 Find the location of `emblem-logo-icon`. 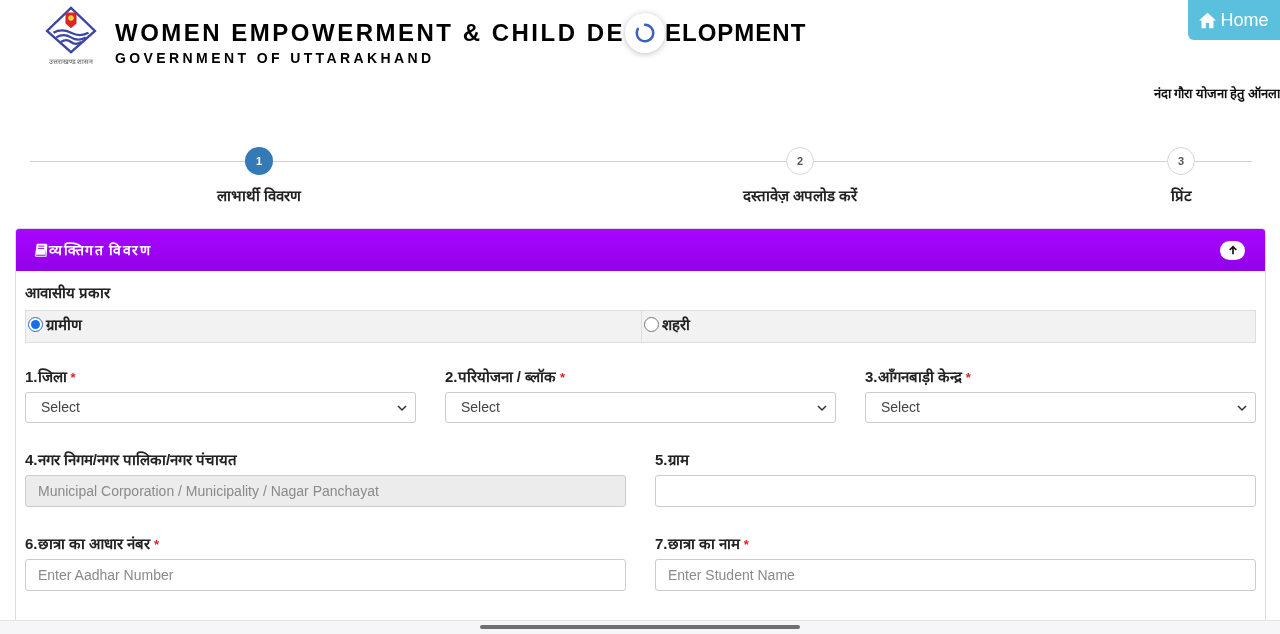

emblem-logo-icon is located at coordinates (71, 30).